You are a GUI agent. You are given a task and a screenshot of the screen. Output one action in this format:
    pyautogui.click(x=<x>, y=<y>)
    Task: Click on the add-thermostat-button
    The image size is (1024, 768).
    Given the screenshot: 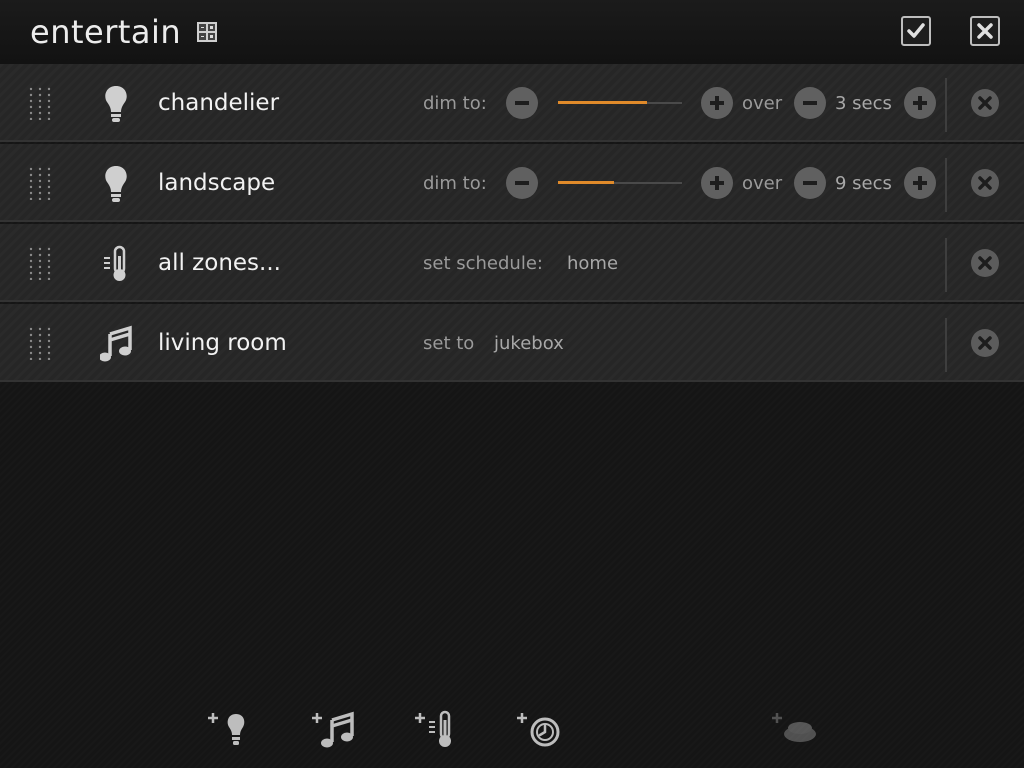 What is the action you would take?
    pyautogui.click(x=437, y=728)
    